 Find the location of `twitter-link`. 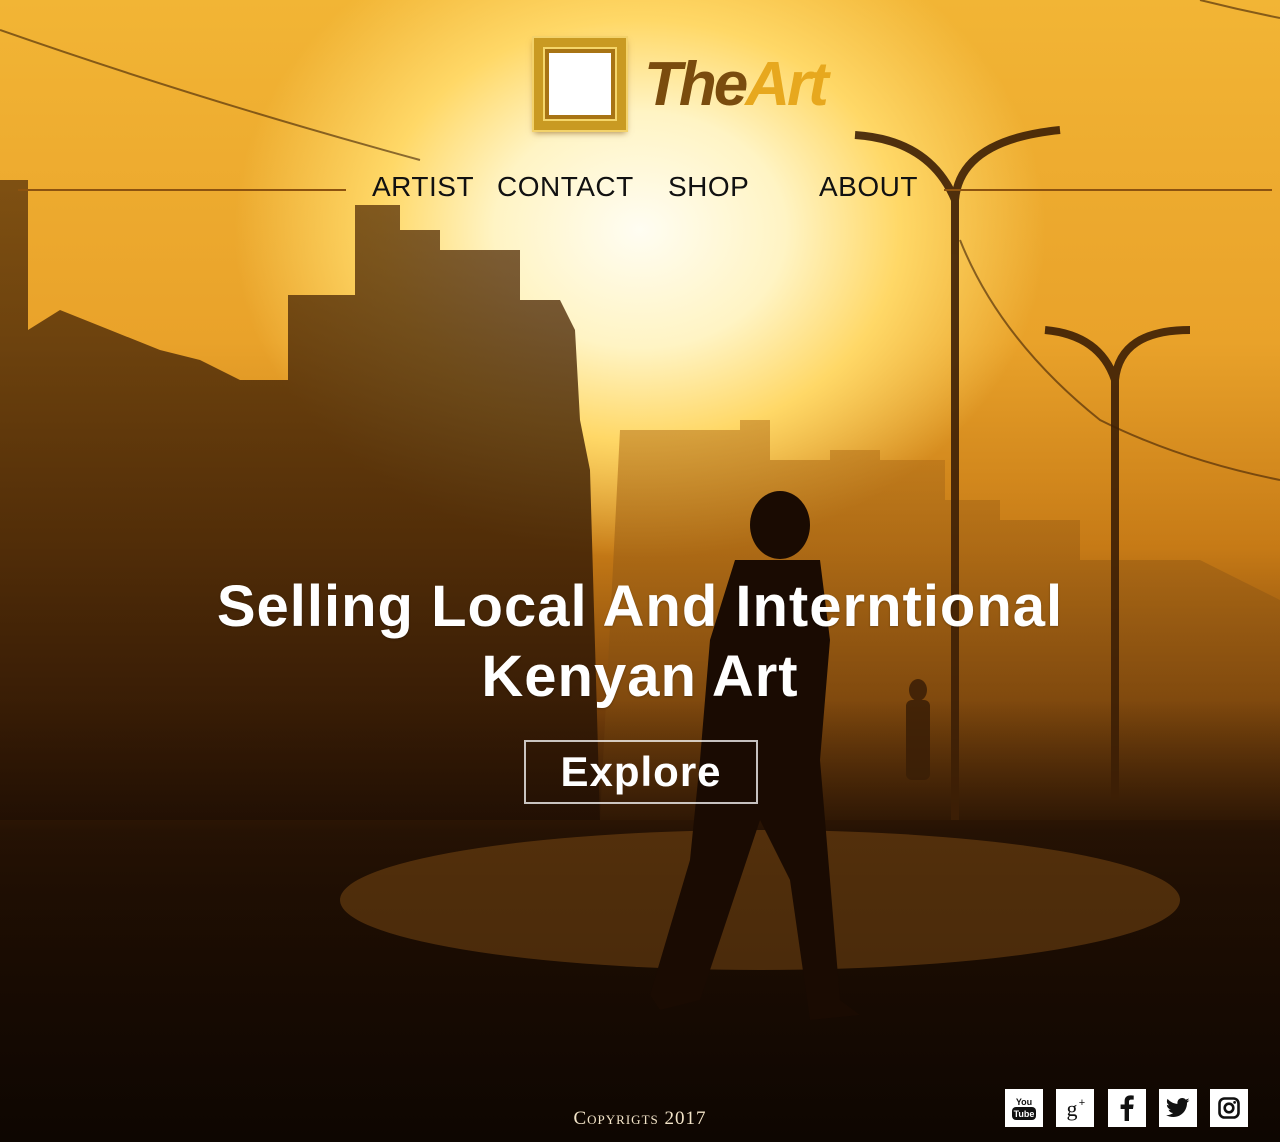

twitter-link is located at coordinates (1178, 1108).